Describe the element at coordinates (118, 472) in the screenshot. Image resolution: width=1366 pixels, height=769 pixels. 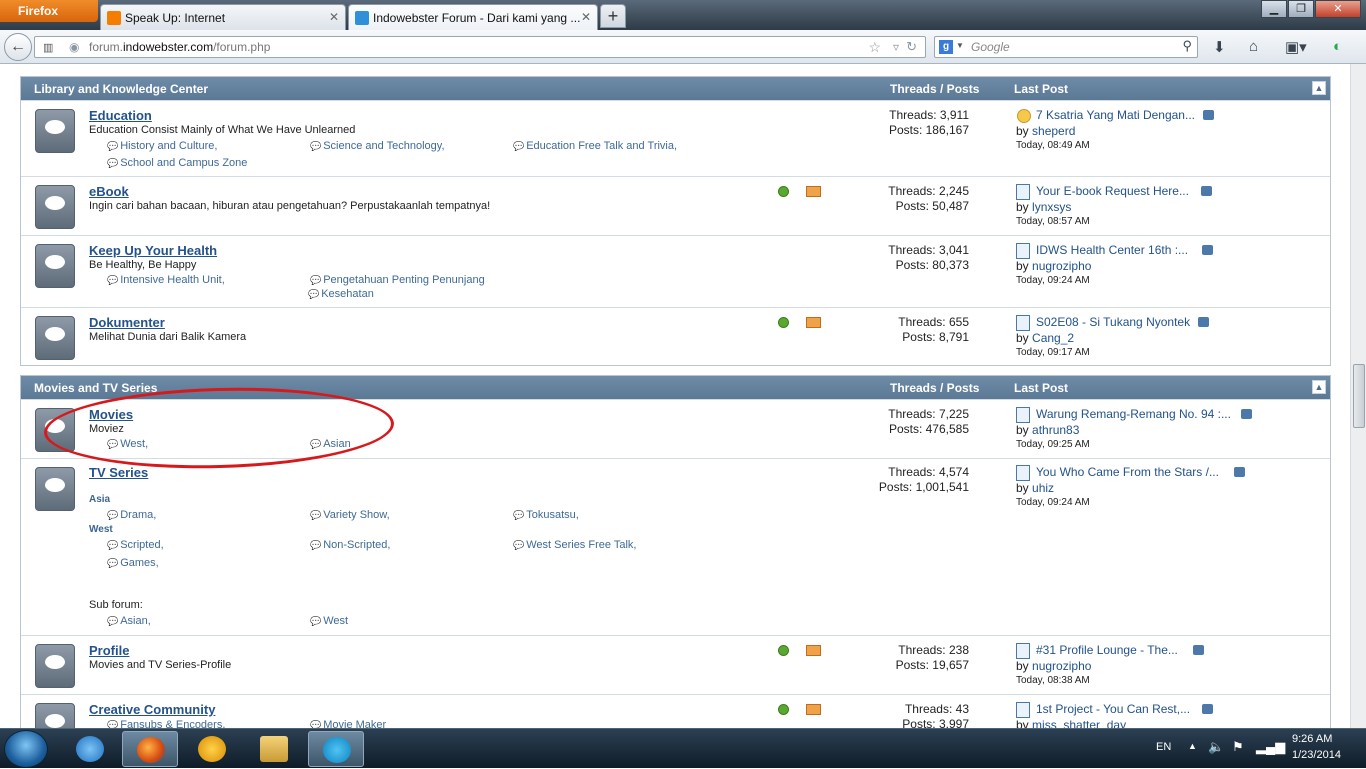
I see `forum-title: TV Series` at that location.